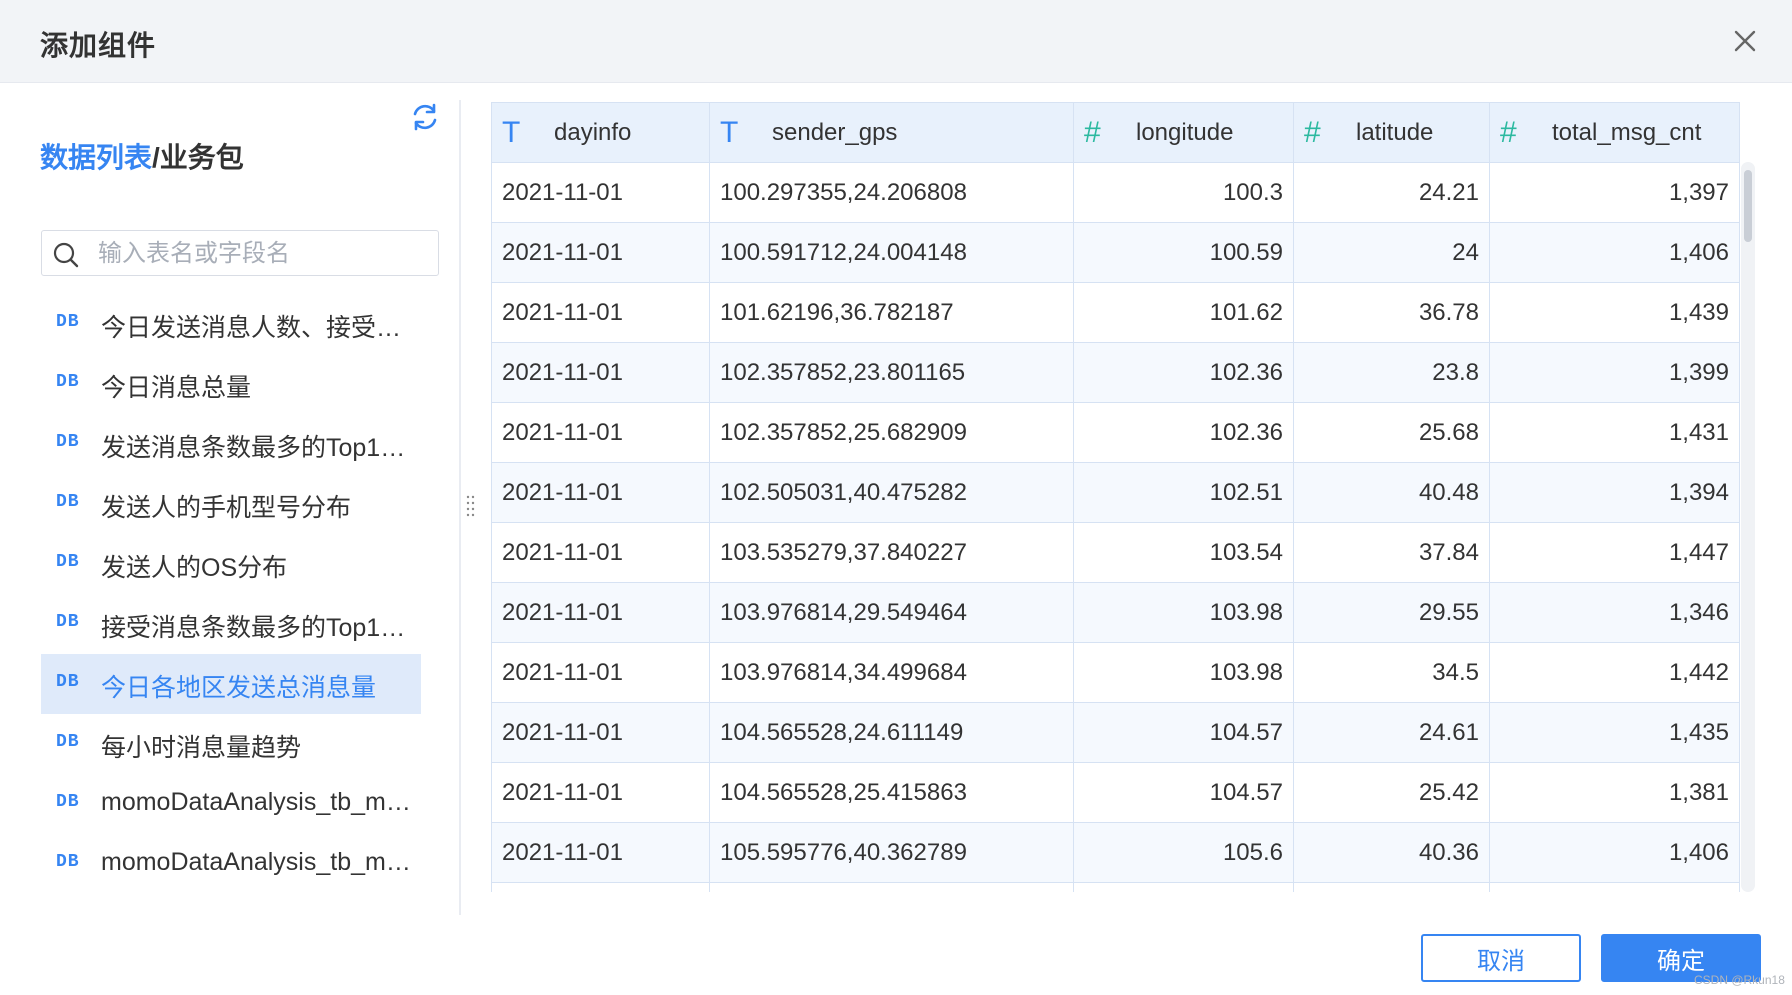 The image size is (1792, 995). I want to click on table-row, so click(1115, 887).